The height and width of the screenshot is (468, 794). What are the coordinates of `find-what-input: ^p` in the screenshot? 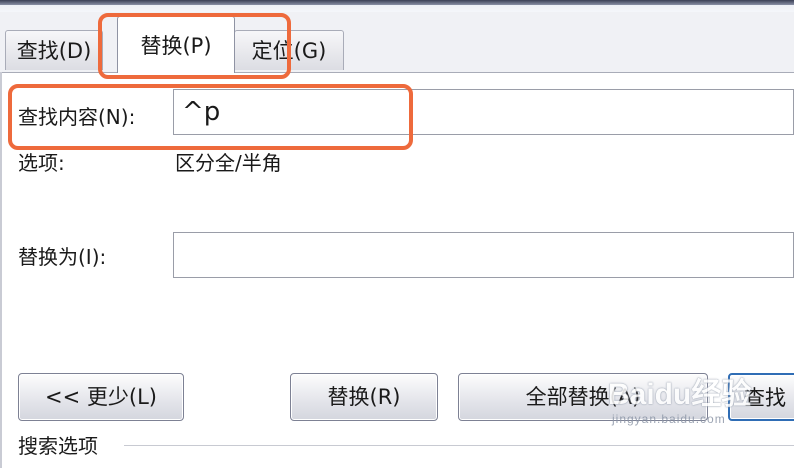 It's located at (483, 112).